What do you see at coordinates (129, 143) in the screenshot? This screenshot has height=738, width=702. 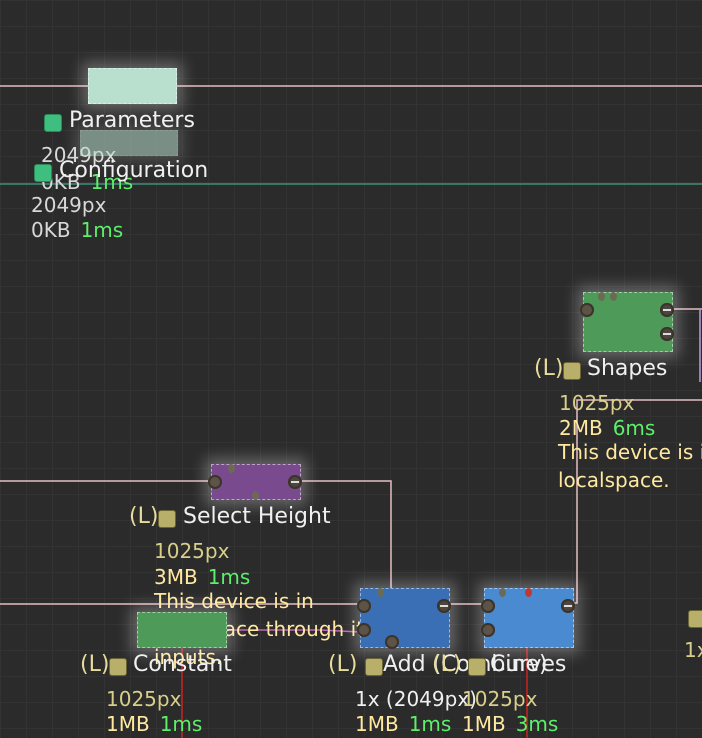 I see `configuration-thumbnail` at bounding box center [129, 143].